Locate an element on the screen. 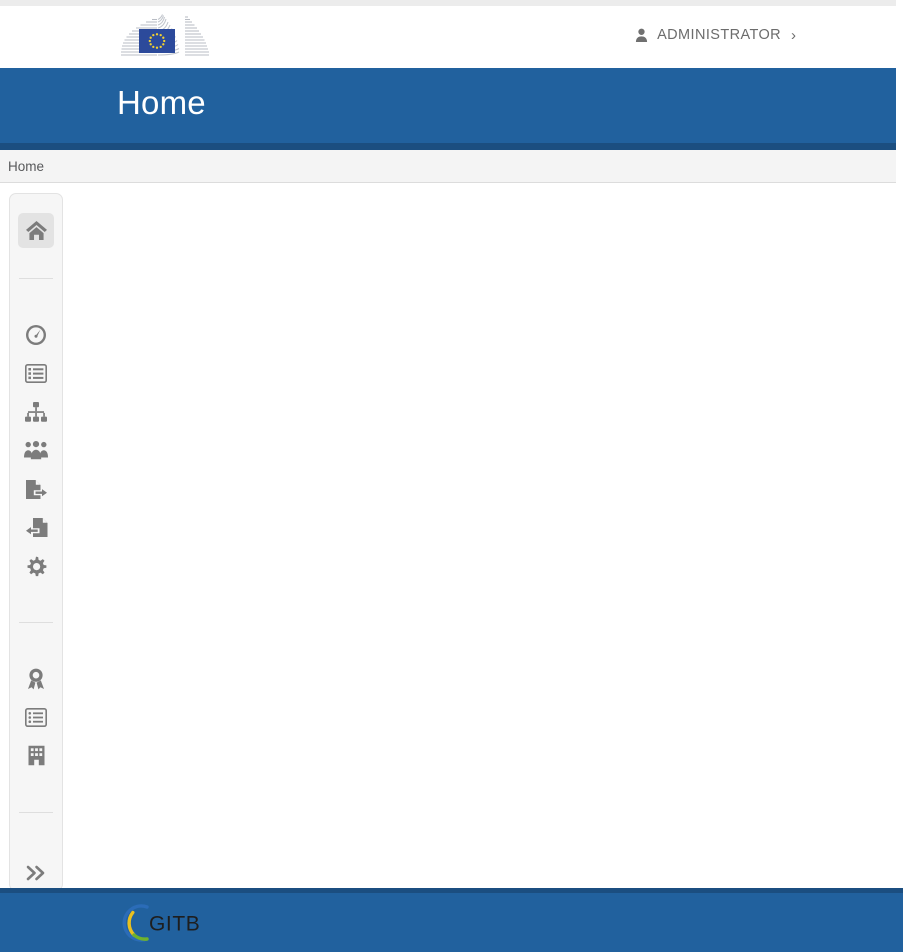  gear-icon is located at coordinates (37, 566).